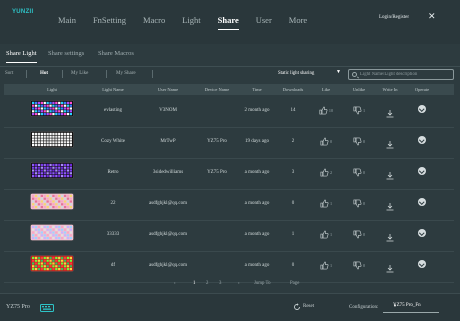 The height and width of the screenshot is (321, 460). Describe the element at coordinates (407, 305) in the screenshot. I see `configuration-value: YZ75 Pro_Fn` at that location.